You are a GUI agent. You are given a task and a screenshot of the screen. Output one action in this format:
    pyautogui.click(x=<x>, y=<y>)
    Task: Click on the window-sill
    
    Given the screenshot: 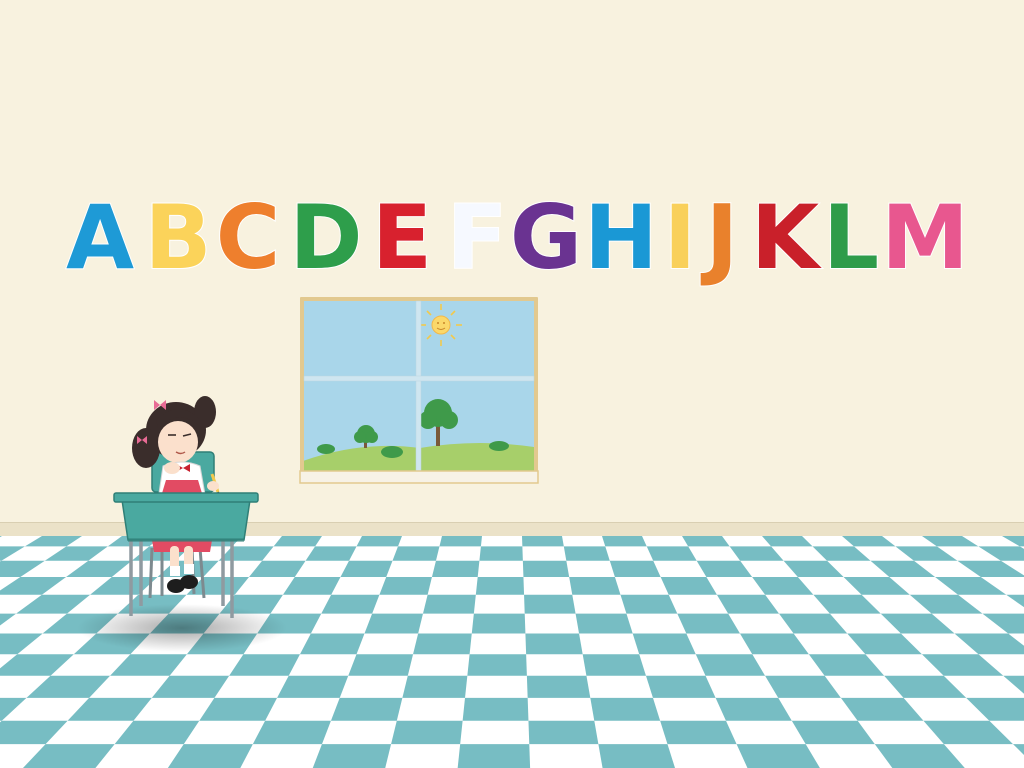 What is the action you would take?
    pyautogui.click(x=419, y=477)
    